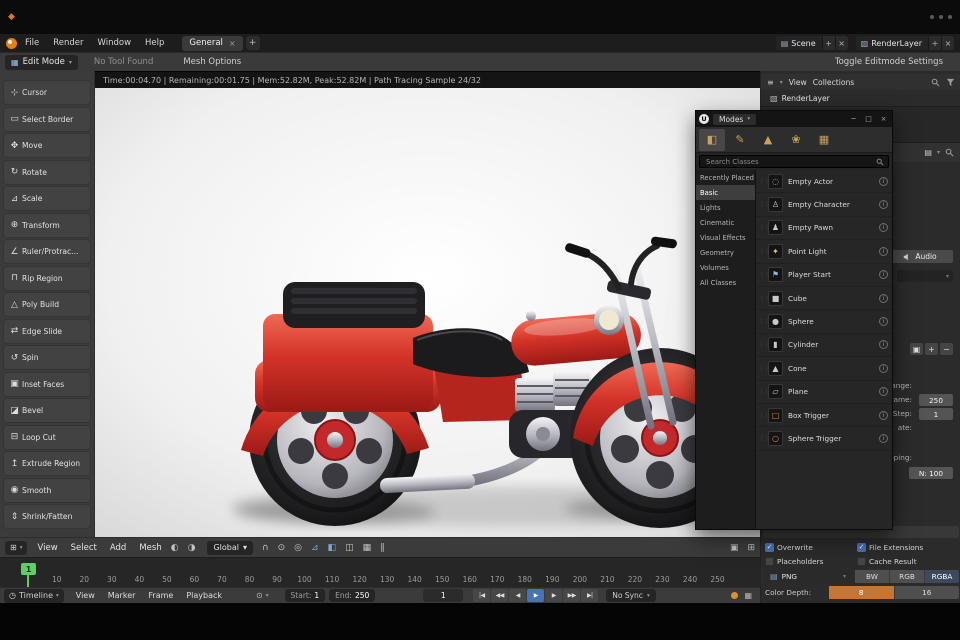 The height and width of the screenshot is (640, 960). Describe the element at coordinates (768, 140) in the screenshot. I see `mode-tab: ▲` at that location.